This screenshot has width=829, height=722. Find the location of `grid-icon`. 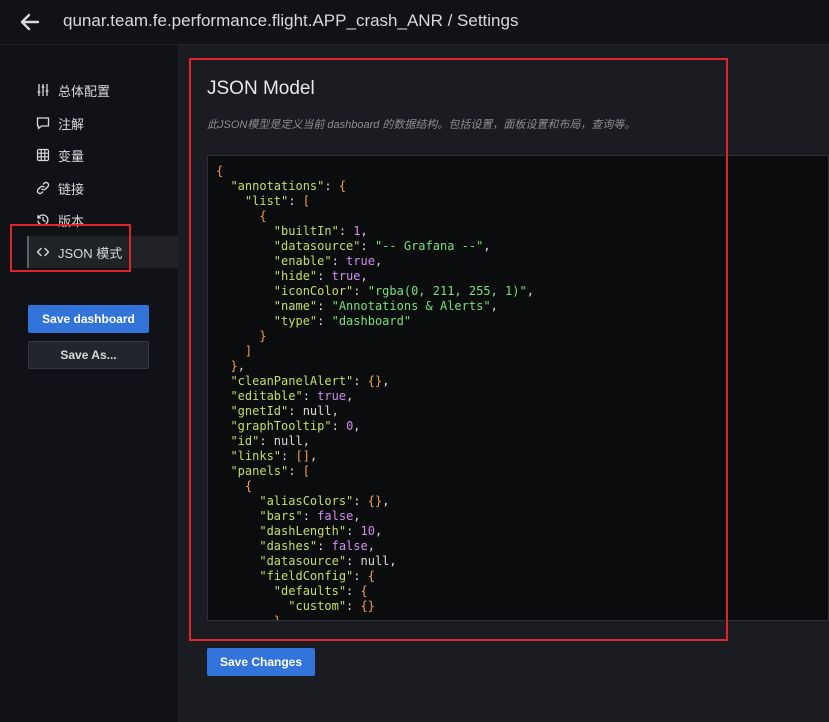

grid-icon is located at coordinates (43, 155).